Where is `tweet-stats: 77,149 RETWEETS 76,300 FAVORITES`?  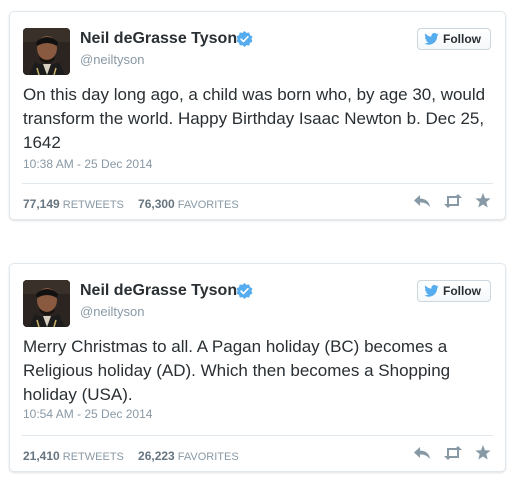
tweet-stats: 77,149 RETWEETS 76,300 FAVORITES is located at coordinates (131, 204).